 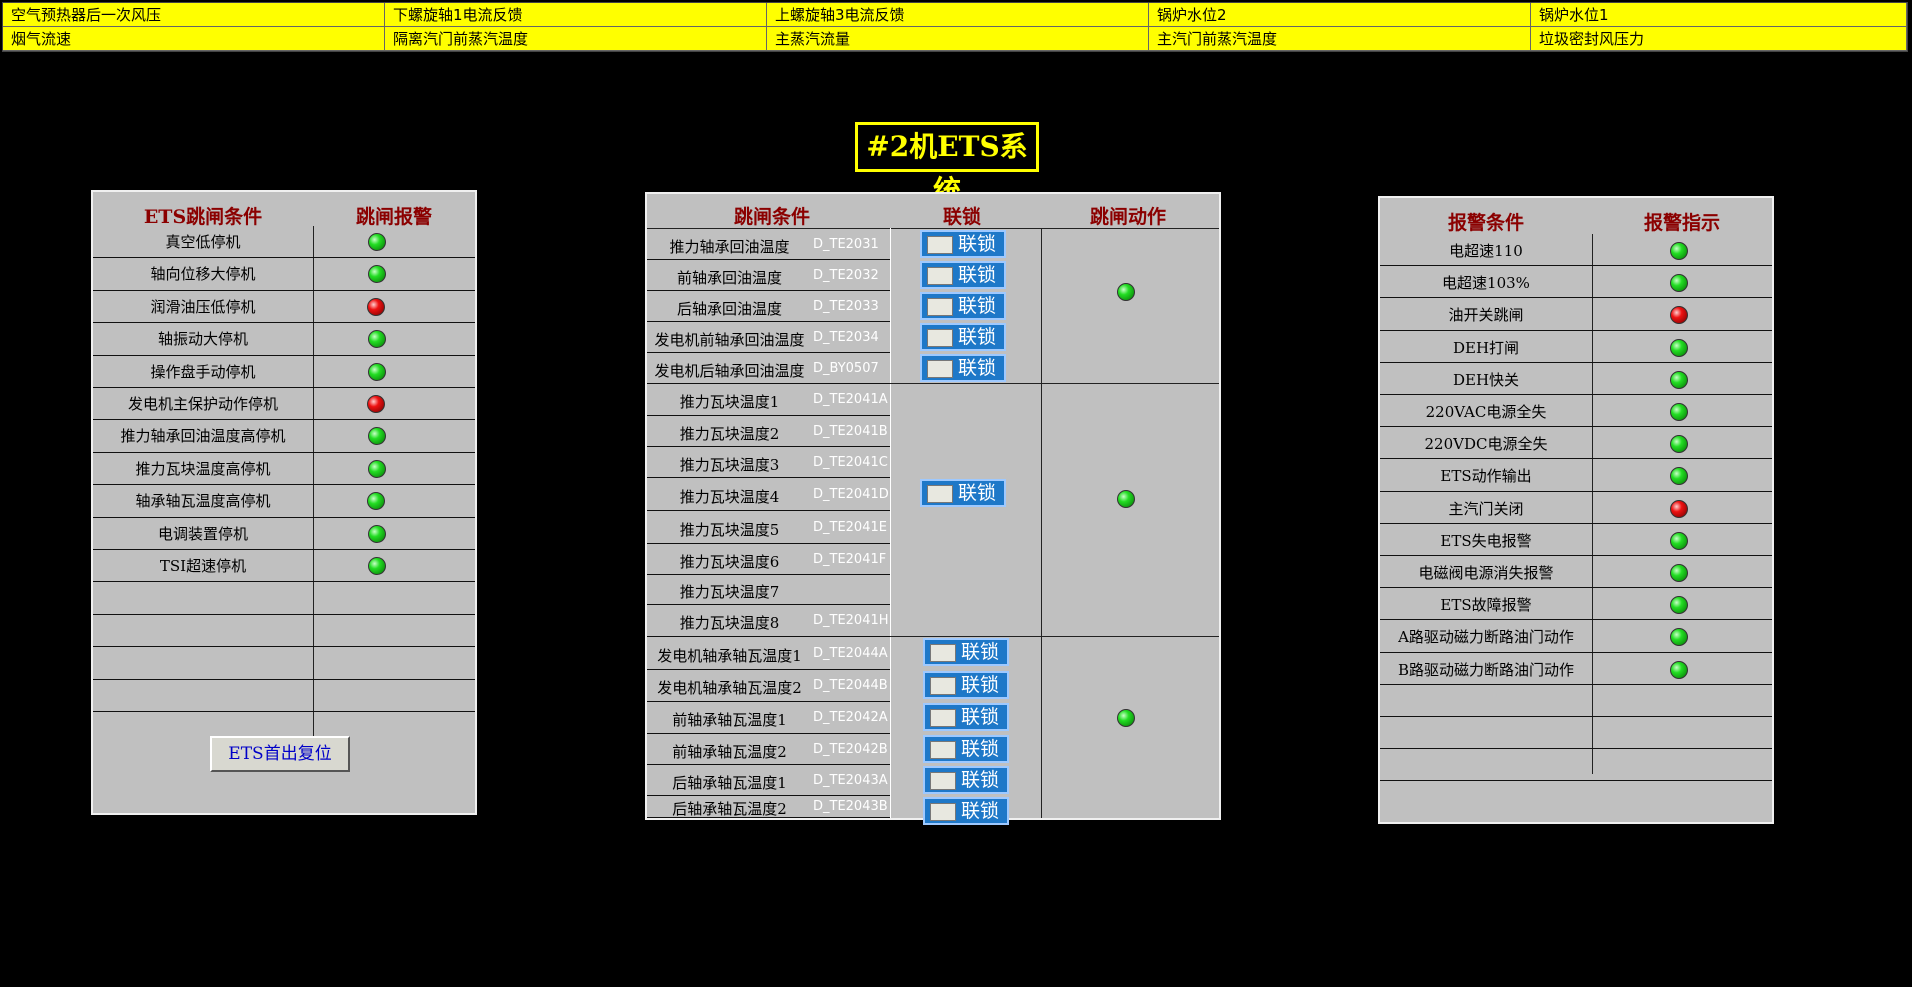 I want to click on table-row: B路驱动磁力断路油门动作, so click(x=1576, y=669).